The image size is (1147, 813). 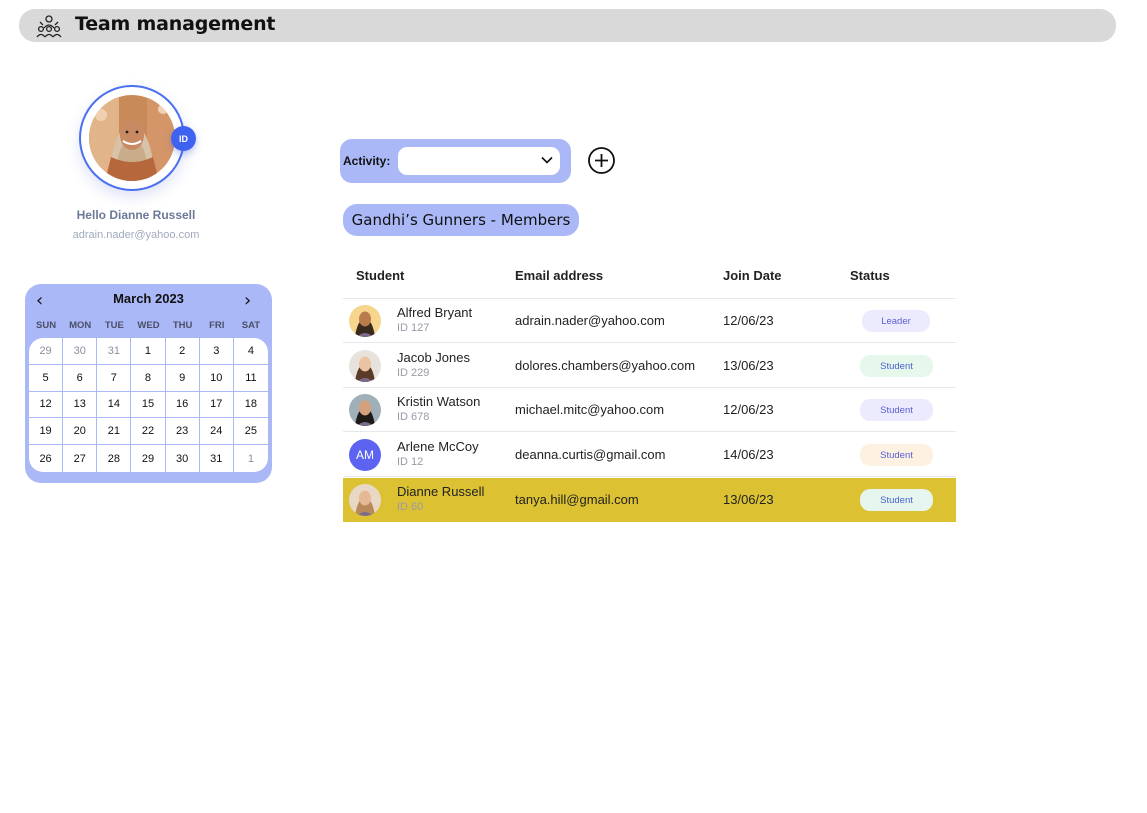 What do you see at coordinates (114, 432) in the screenshot?
I see `calendar-day: 21` at bounding box center [114, 432].